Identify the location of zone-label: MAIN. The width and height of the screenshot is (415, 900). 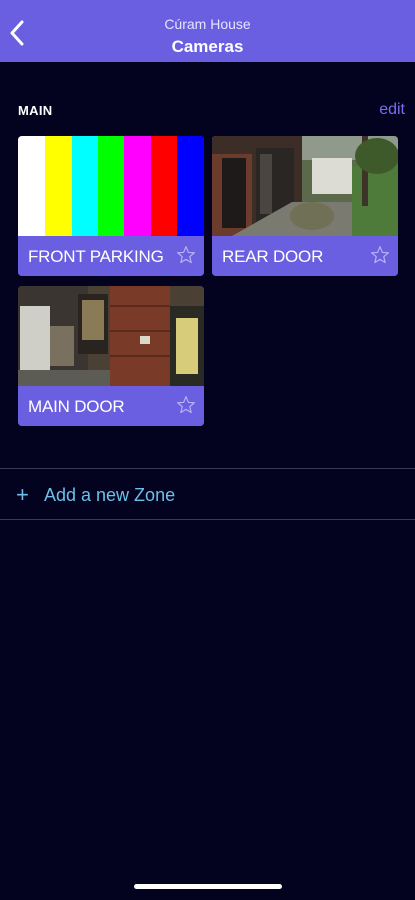
(35, 110).